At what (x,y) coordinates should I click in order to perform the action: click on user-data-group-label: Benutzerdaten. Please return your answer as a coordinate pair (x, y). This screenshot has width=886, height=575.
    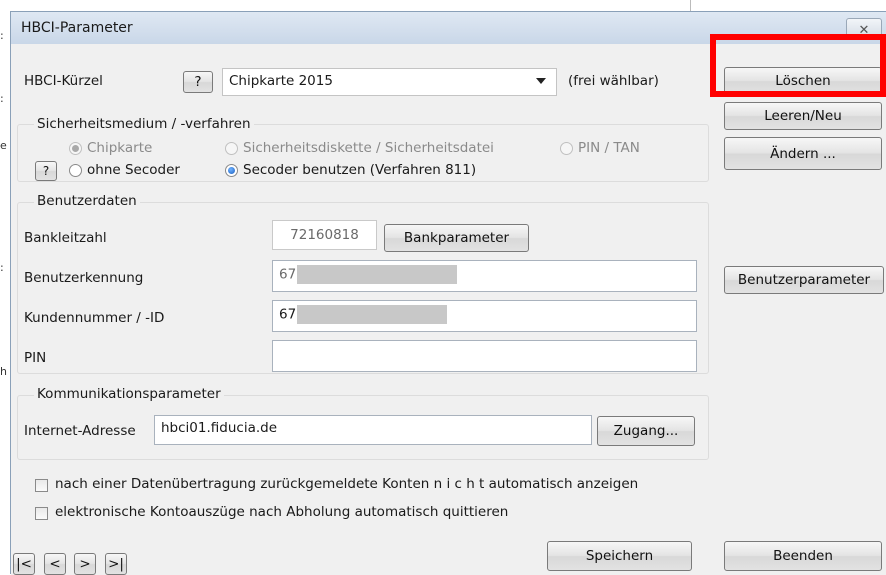
    Looking at the image, I should click on (87, 201).